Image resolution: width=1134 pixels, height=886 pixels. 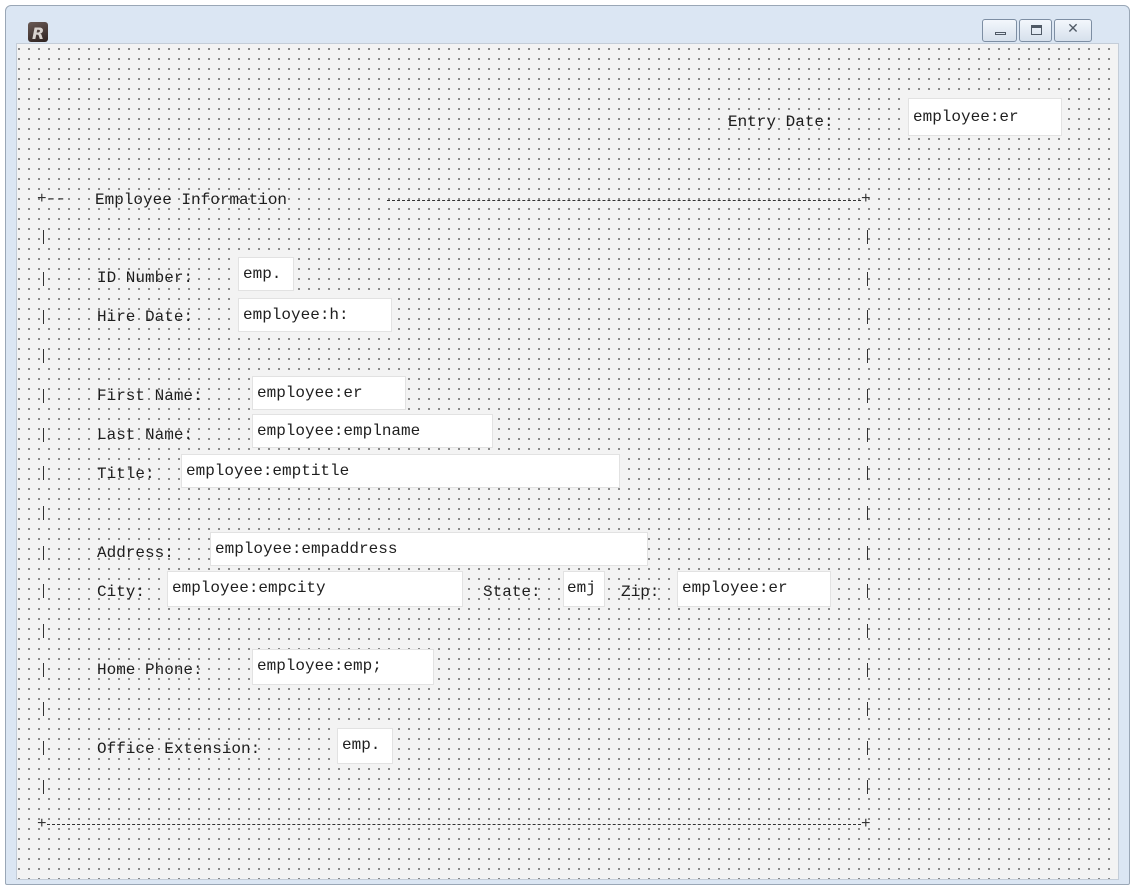 I want to click on hire-date-label: Hire Date:, so click(x=145, y=317).